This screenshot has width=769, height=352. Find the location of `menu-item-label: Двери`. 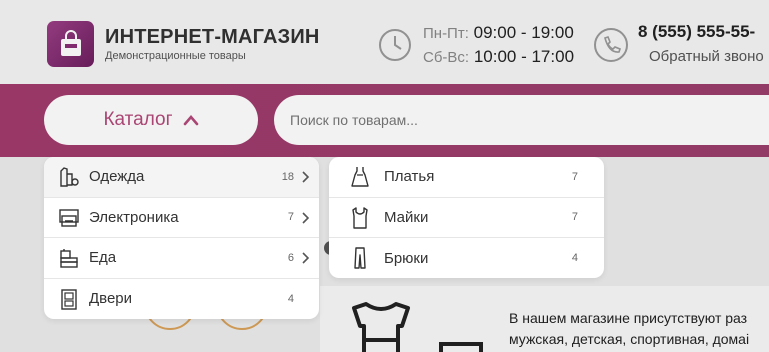

menu-item-label: Двери is located at coordinates (111, 299).